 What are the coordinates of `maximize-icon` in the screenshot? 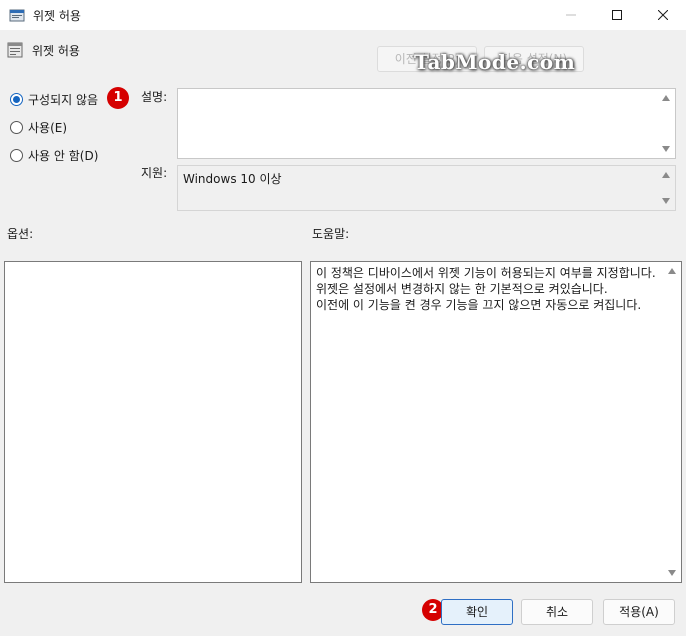 It's located at (617, 15).